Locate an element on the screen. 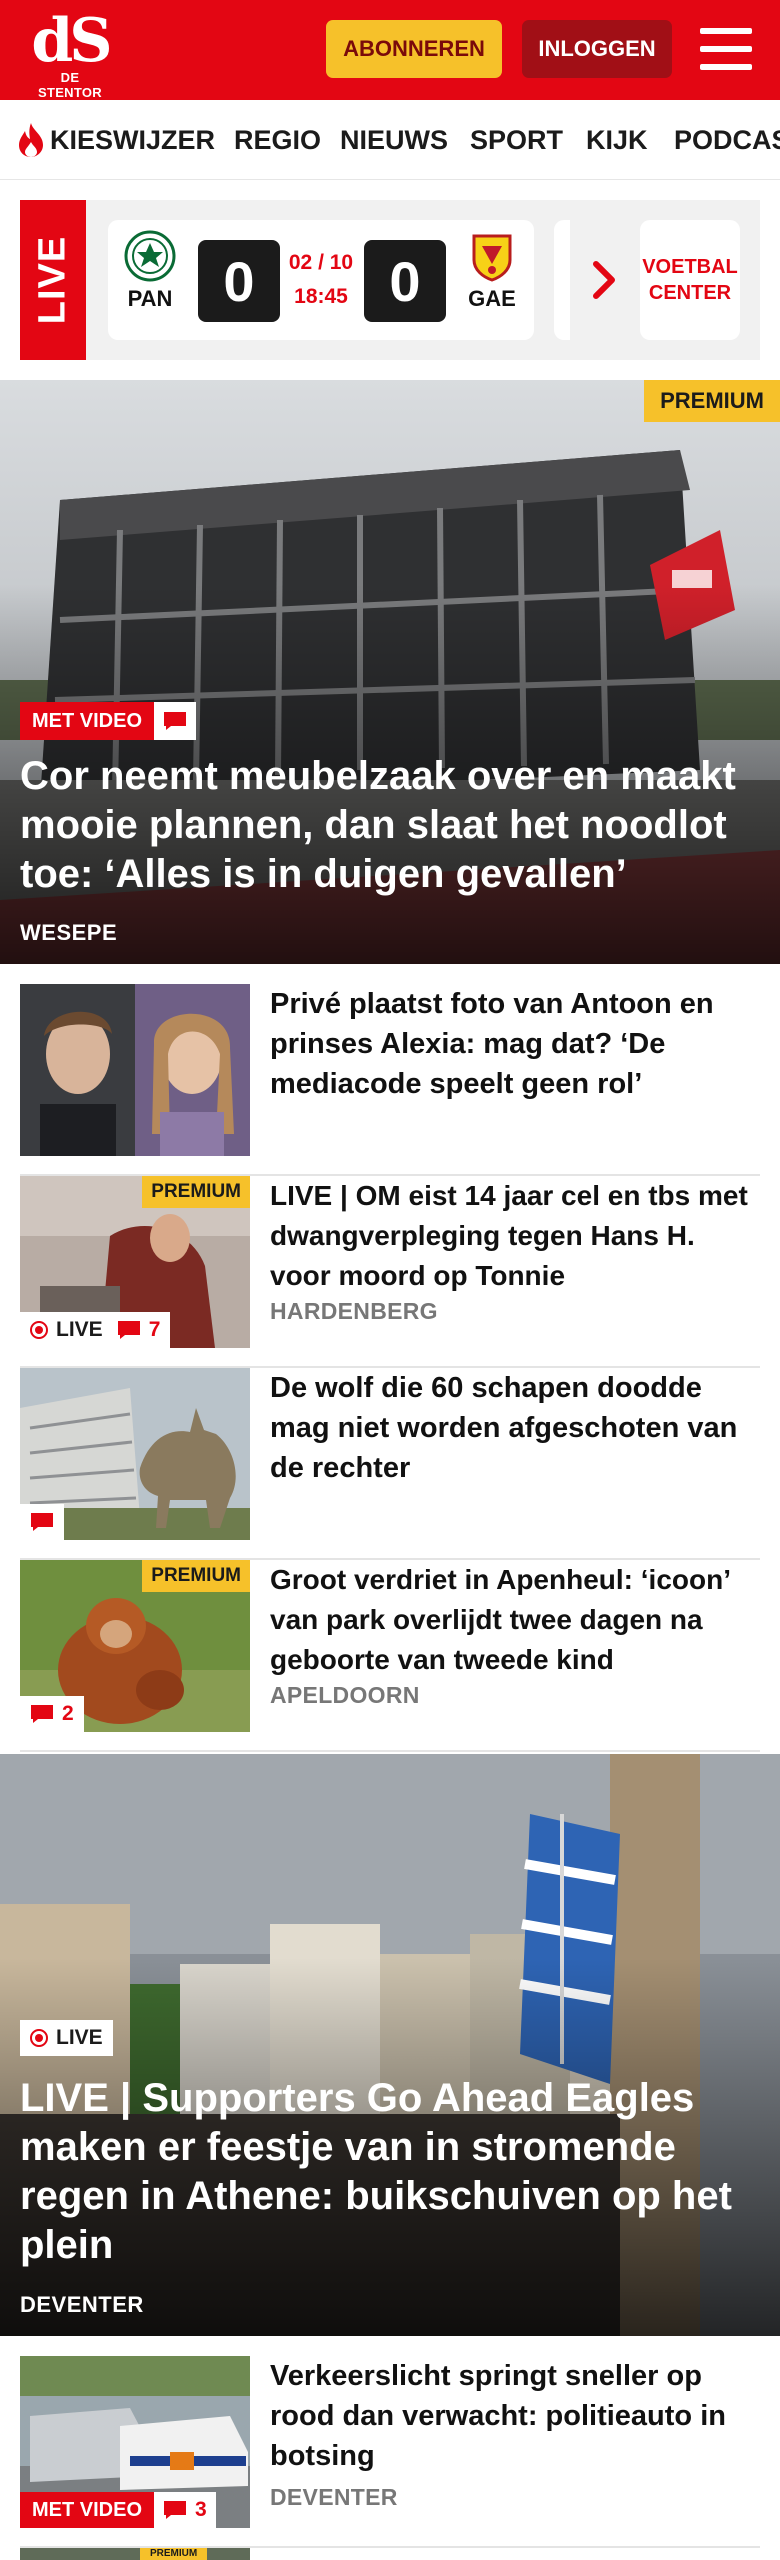 The height and width of the screenshot is (2560, 780). nav-item-podcast: PODCAST is located at coordinates (727, 139).